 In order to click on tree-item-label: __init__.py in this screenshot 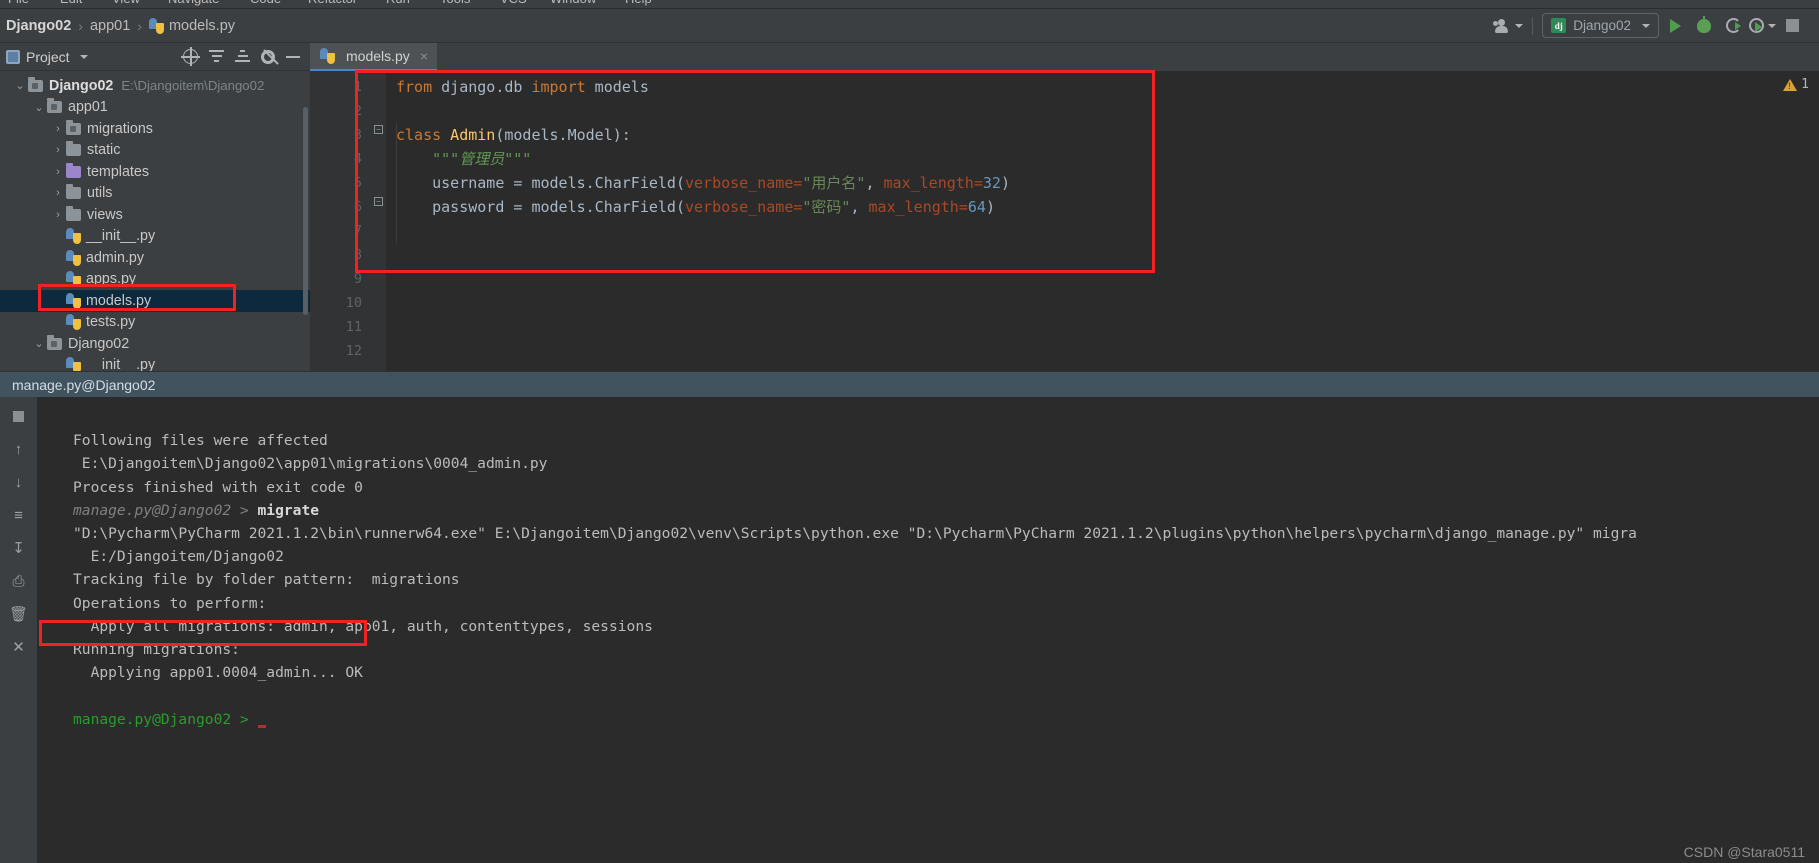, I will do `click(121, 236)`.